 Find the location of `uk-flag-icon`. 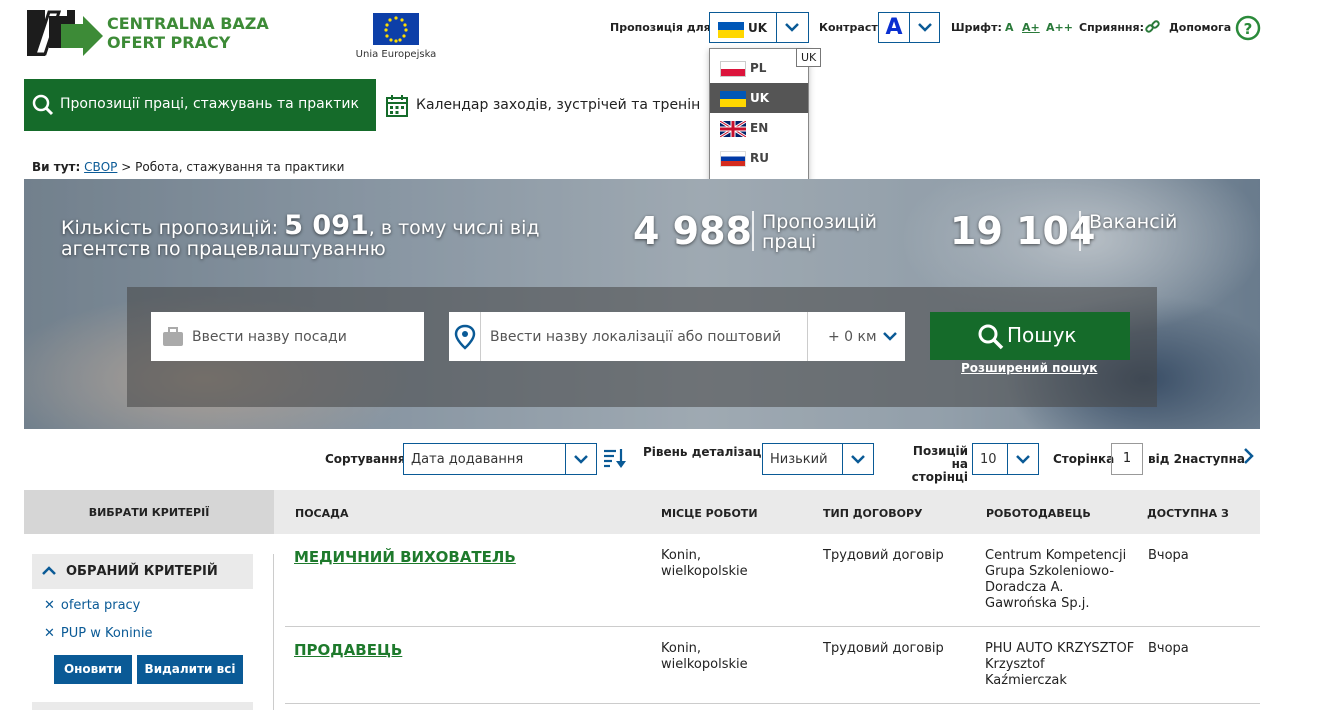

uk-flag-icon is located at coordinates (733, 129).